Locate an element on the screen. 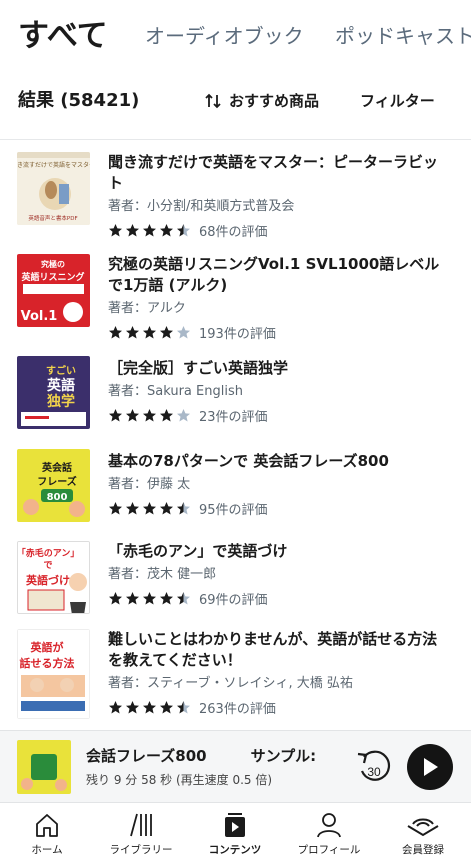 This screenshot has height=868, width=471. nav-membership: 会員登録 is located at coordinates (423, 835).